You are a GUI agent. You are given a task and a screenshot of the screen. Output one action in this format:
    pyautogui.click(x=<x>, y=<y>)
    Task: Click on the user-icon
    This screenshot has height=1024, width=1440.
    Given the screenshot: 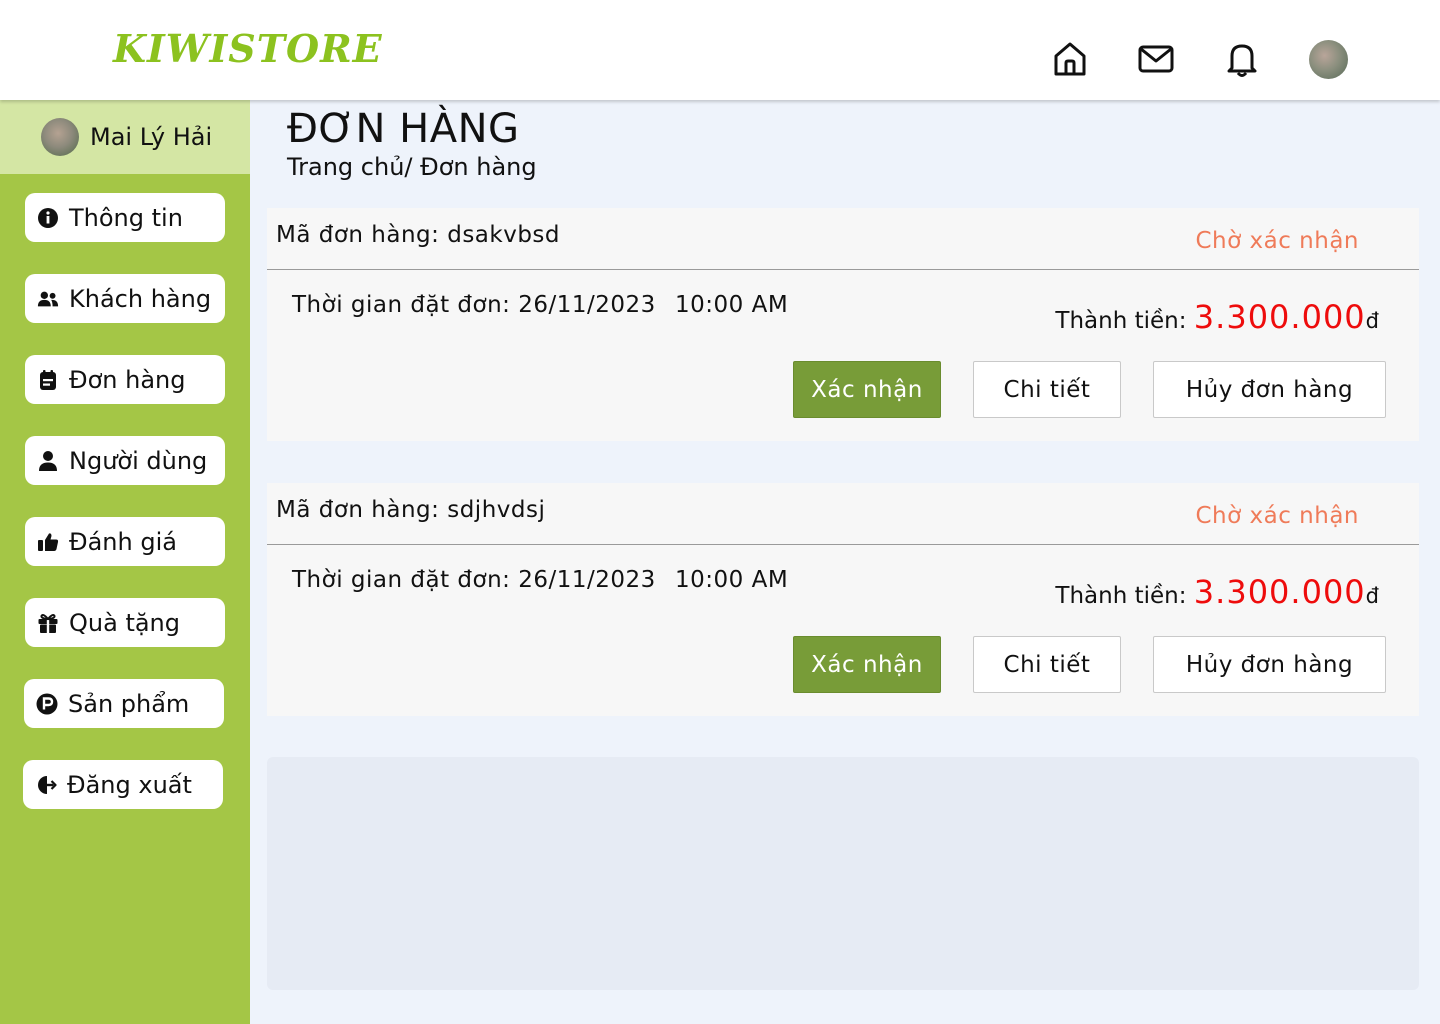 What is the action you would take?
    pyautogui.click(x=48, y=461)
    